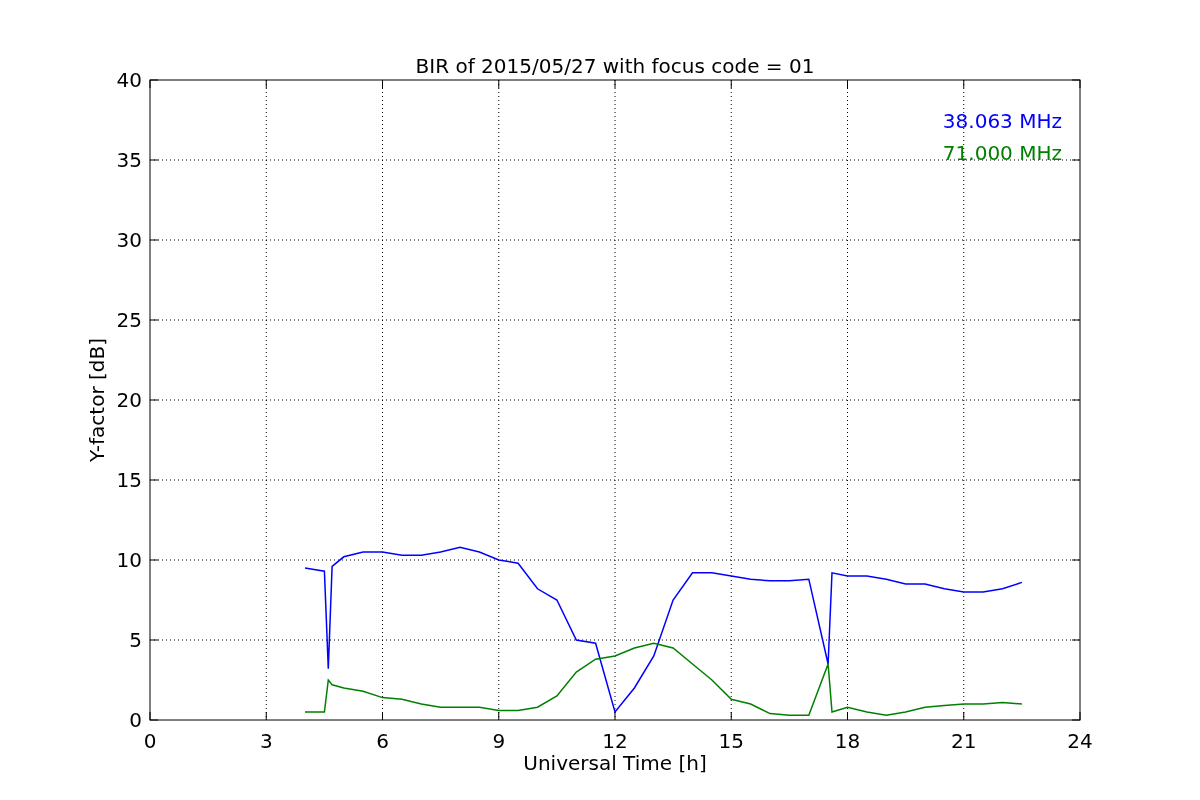 This screenshot has height=800, width=1200. Describe the element at coordinates (129, 560) in the screenshot. I see `y-tick-label: 10` at that location.